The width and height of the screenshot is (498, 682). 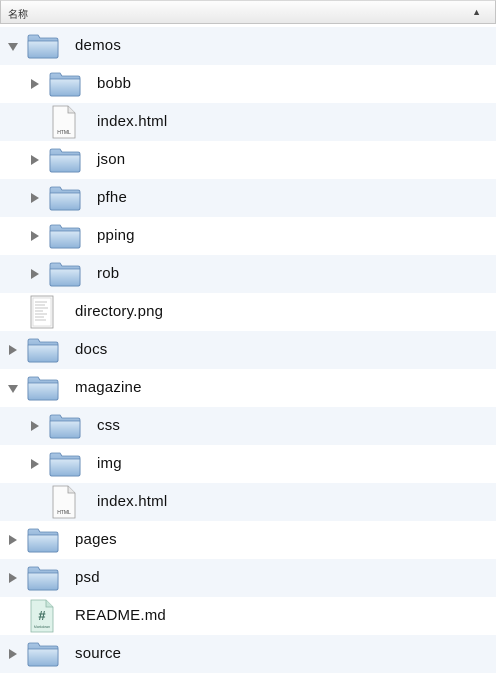 I want to click on item-name: pfhe, so click(x=112, y=197).